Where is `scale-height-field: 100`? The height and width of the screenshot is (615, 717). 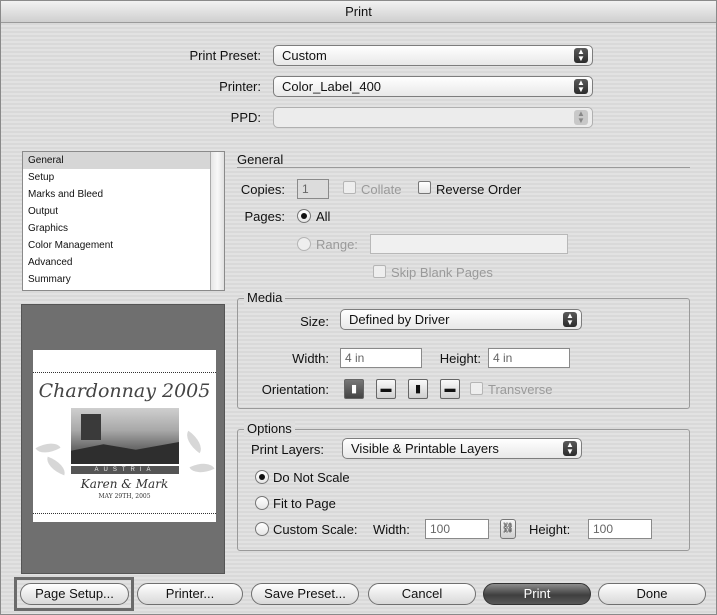
scale-height-field: 100 is located at coordinates (620, 529).